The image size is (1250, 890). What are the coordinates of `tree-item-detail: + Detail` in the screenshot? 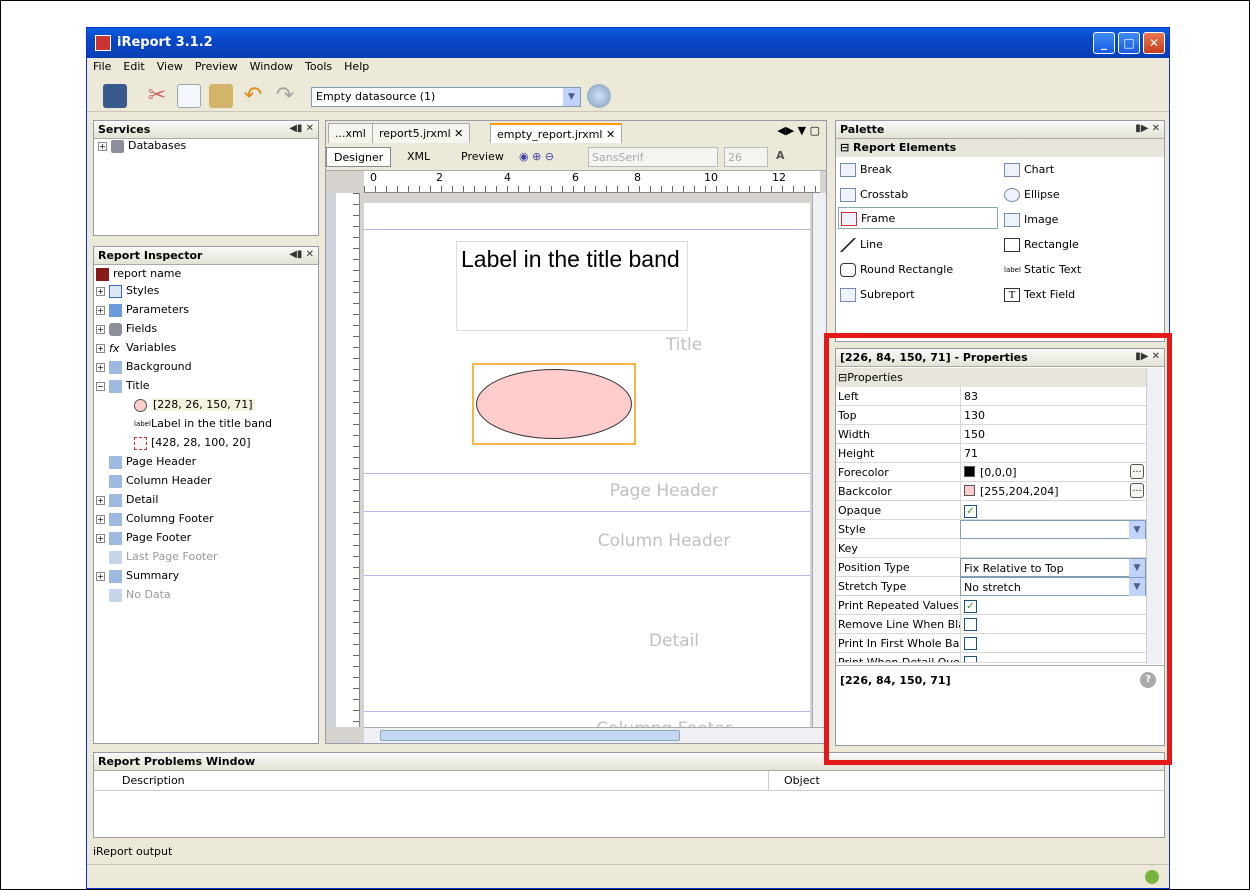 It's located at (206, 502).